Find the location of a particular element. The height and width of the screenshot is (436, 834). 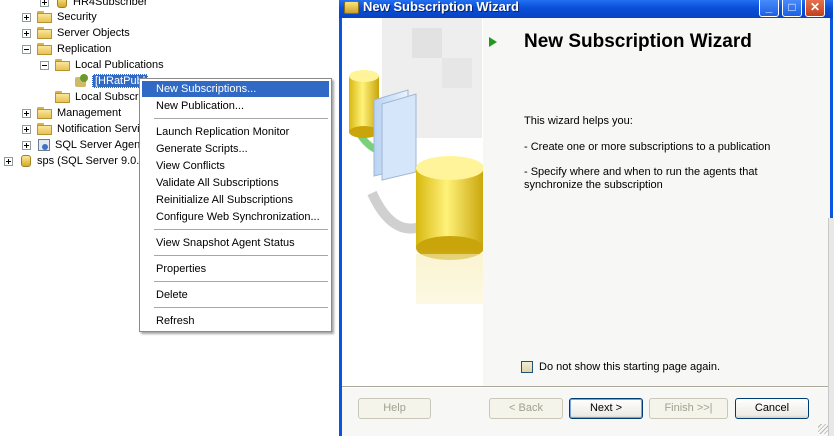

tree-node-label: sps (SQL Server 9.0. is located at coordinates (88, 161).